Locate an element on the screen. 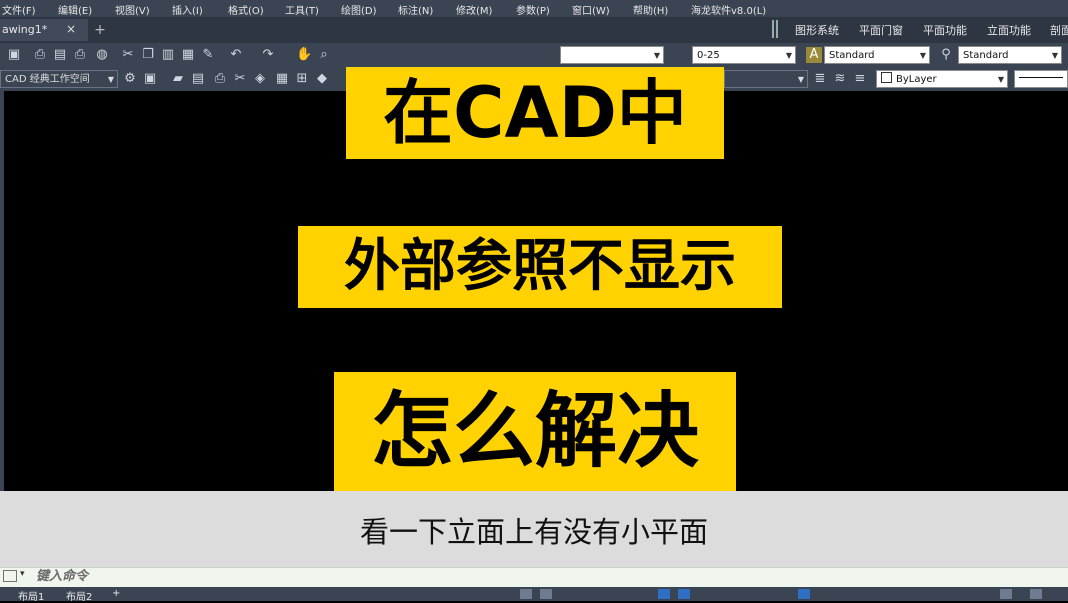 The image size is (1068, 603). fullscreen-icon: ▣ is located at coordinates (150, 79).